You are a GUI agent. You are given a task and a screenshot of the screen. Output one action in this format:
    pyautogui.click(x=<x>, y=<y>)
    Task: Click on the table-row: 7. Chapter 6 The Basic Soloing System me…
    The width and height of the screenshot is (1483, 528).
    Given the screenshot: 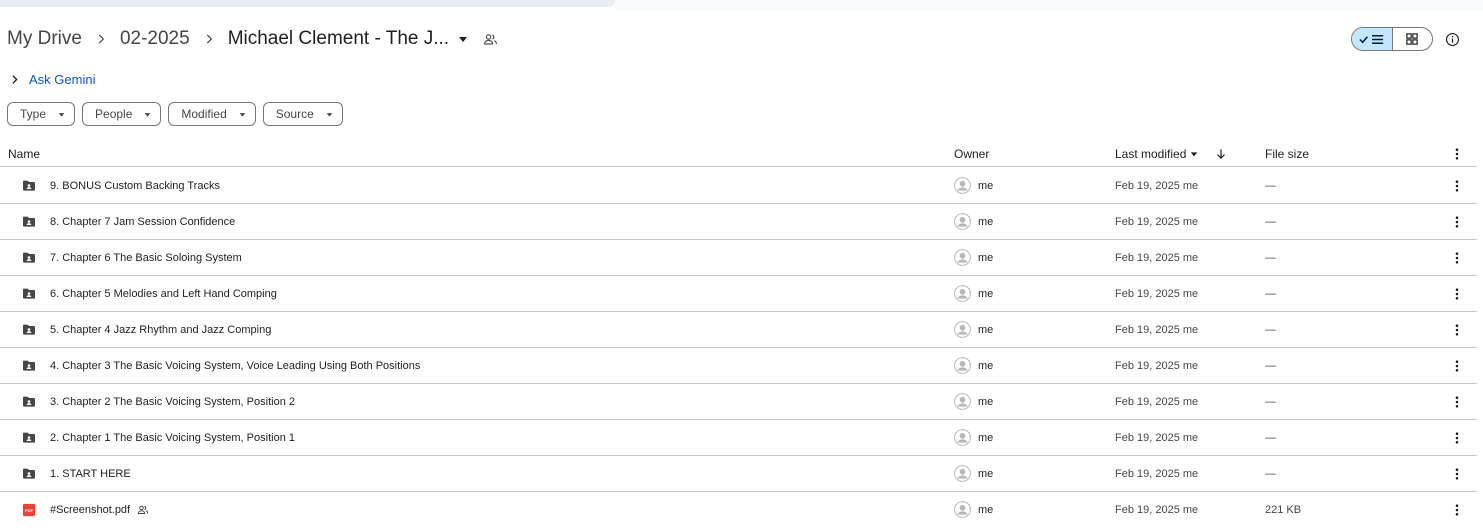 What is the action you would take?
    pyautogui.click(x=738, y=258)
    